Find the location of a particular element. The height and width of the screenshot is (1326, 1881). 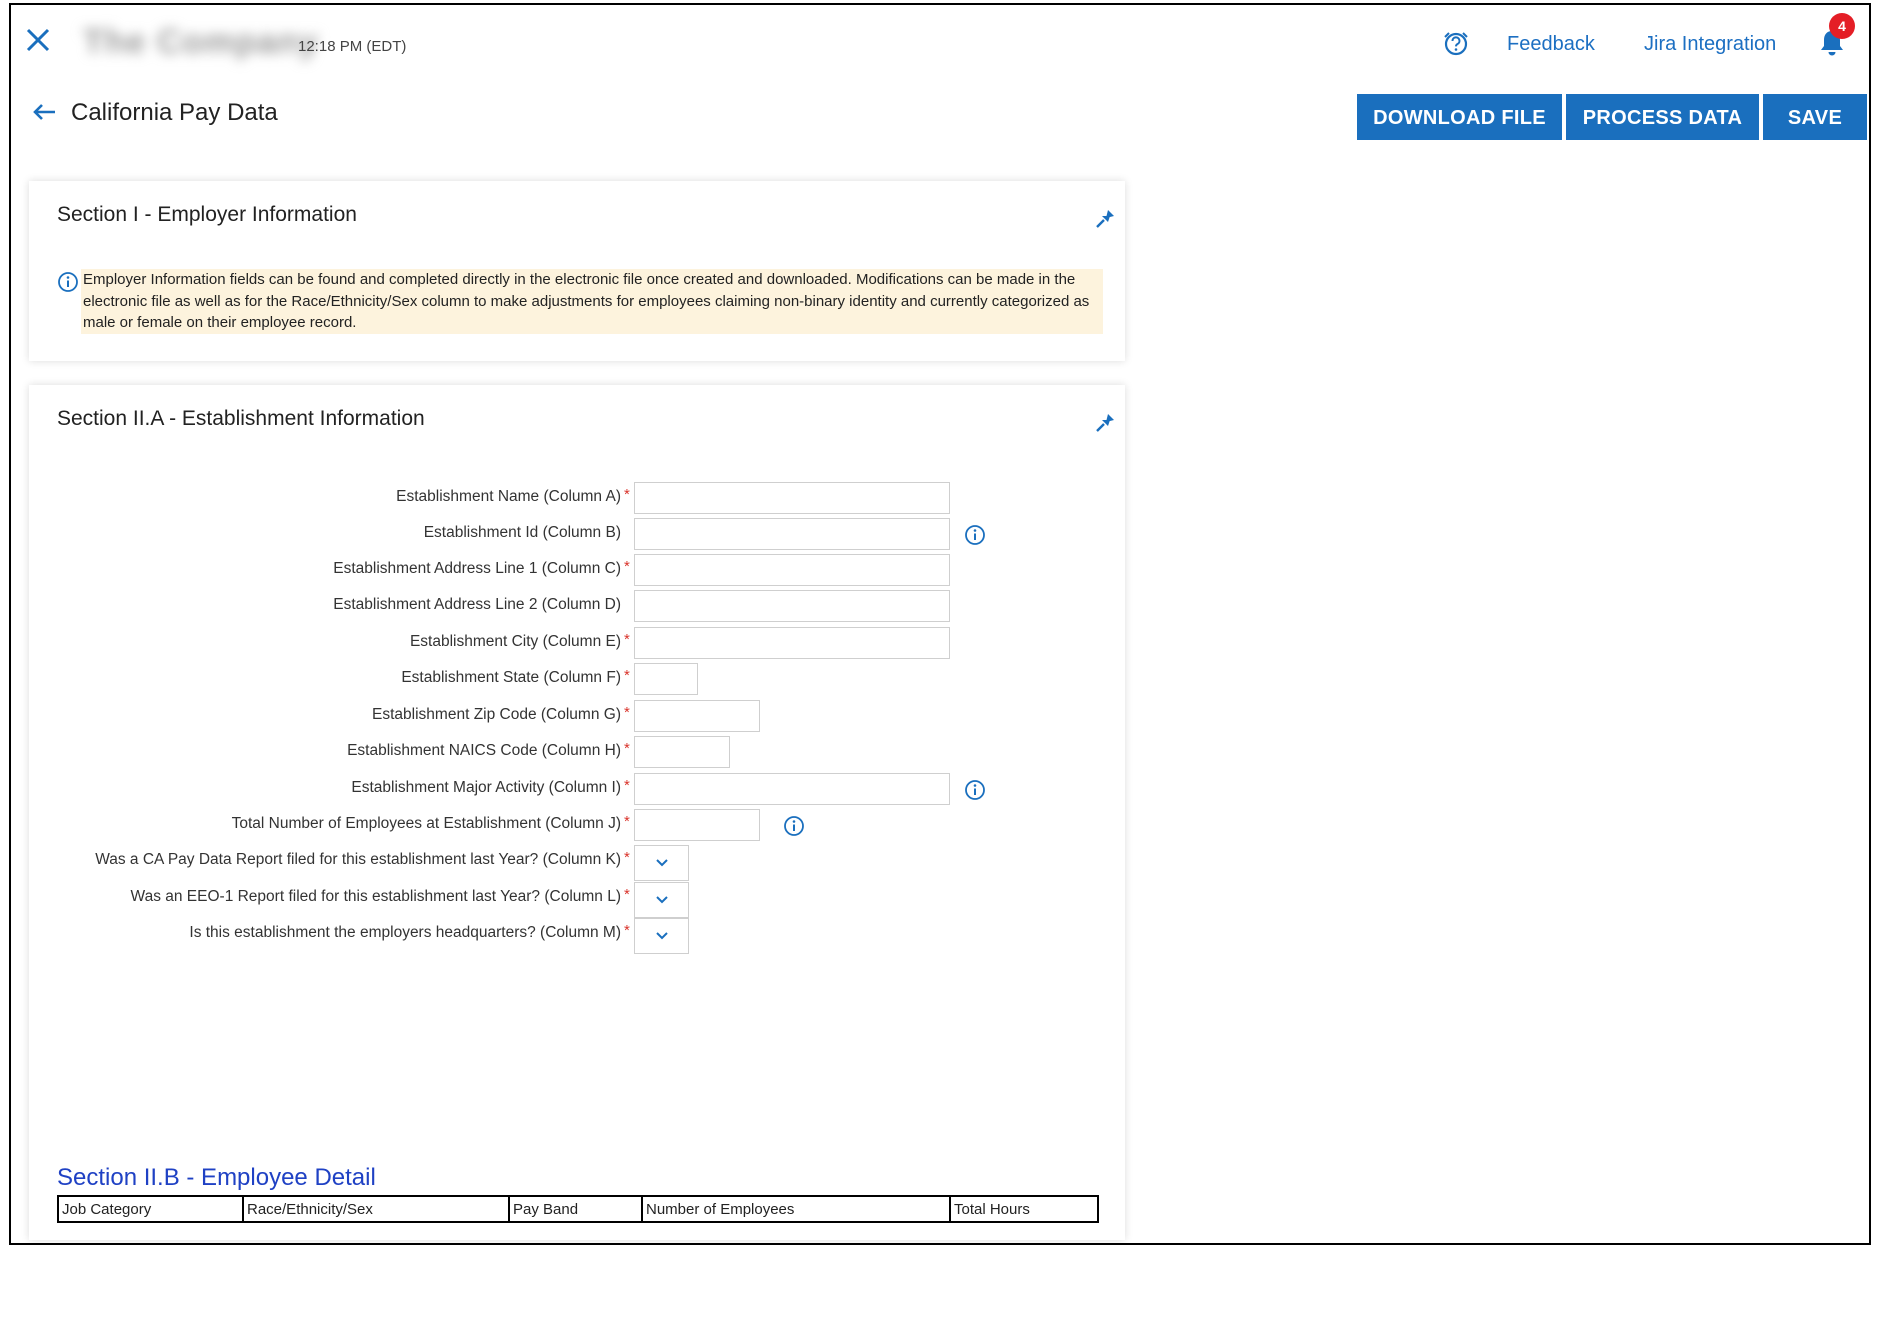

process-data-button: PROCESS DATA is located at coordinates (1662, 117).